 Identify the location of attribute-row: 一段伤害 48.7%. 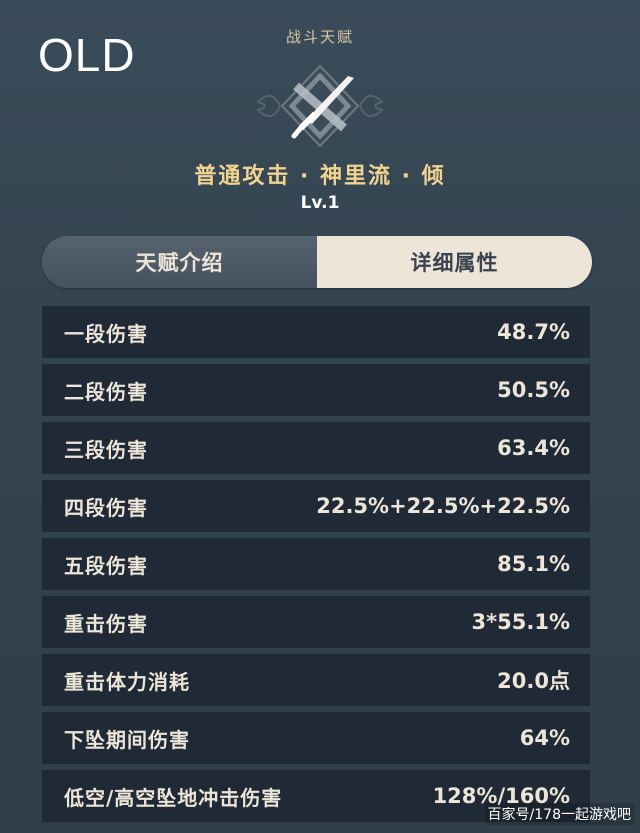
(316, 332).